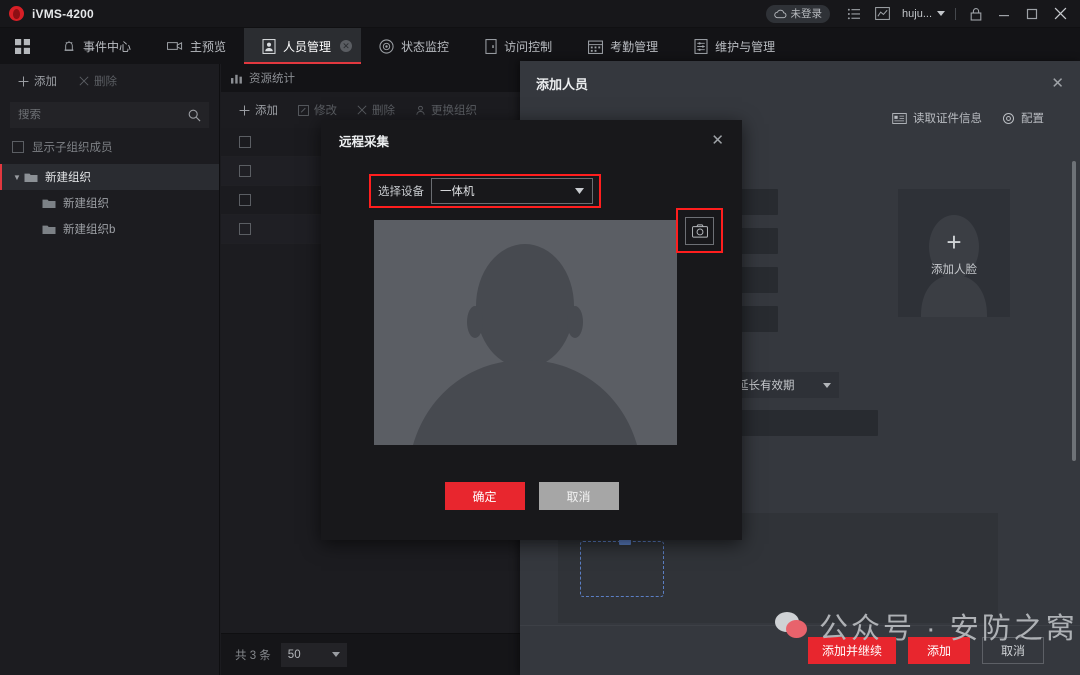  Describe the element at coordinates (1032, 14) in the screenshot. I see `maximize-icon` at that location.